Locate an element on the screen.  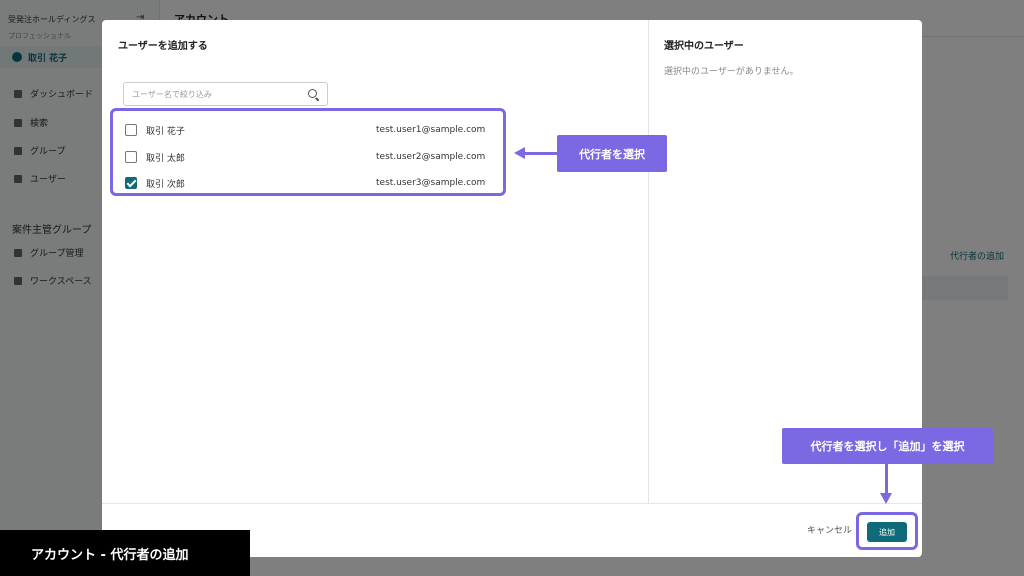
empty-message: 選択中のユーザーがありません。 is located at coordinates (731, 72).